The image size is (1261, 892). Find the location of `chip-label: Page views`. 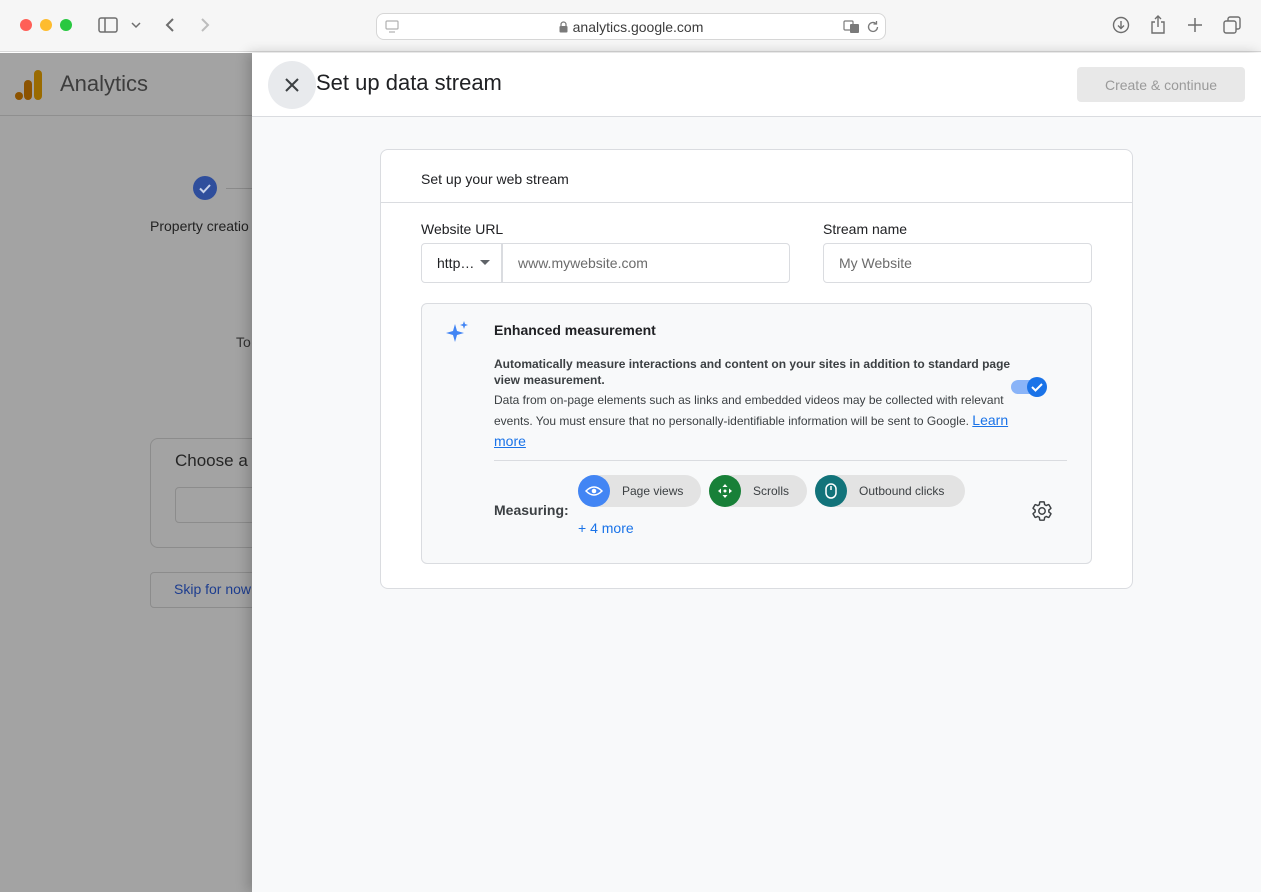

chip-label: Page views is located at coordinates (653, 491).